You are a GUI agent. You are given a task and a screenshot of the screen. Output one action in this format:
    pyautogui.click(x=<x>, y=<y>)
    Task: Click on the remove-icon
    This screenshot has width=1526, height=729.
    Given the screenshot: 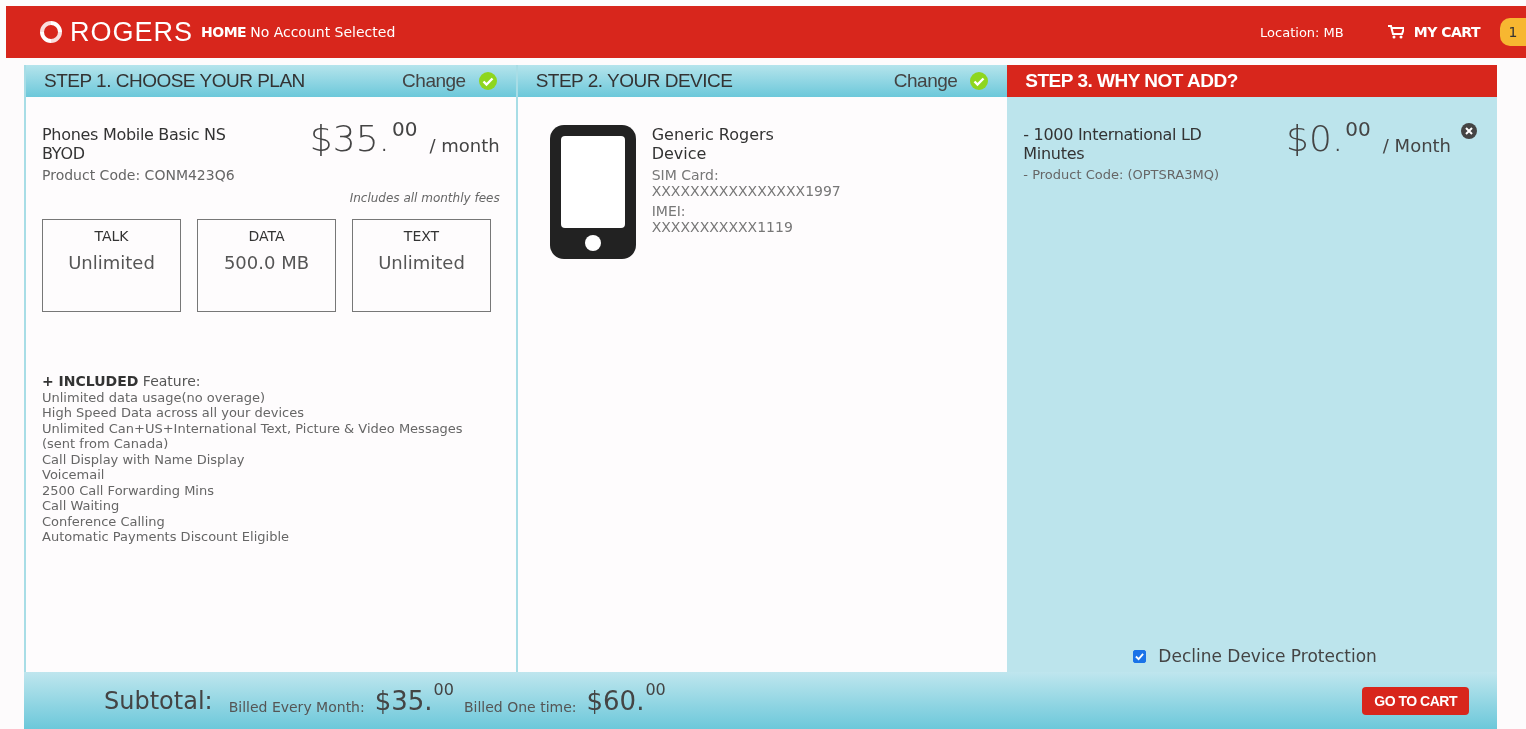 What is the action you would take?
    pyautogui.click(x=1469, y=131)
    